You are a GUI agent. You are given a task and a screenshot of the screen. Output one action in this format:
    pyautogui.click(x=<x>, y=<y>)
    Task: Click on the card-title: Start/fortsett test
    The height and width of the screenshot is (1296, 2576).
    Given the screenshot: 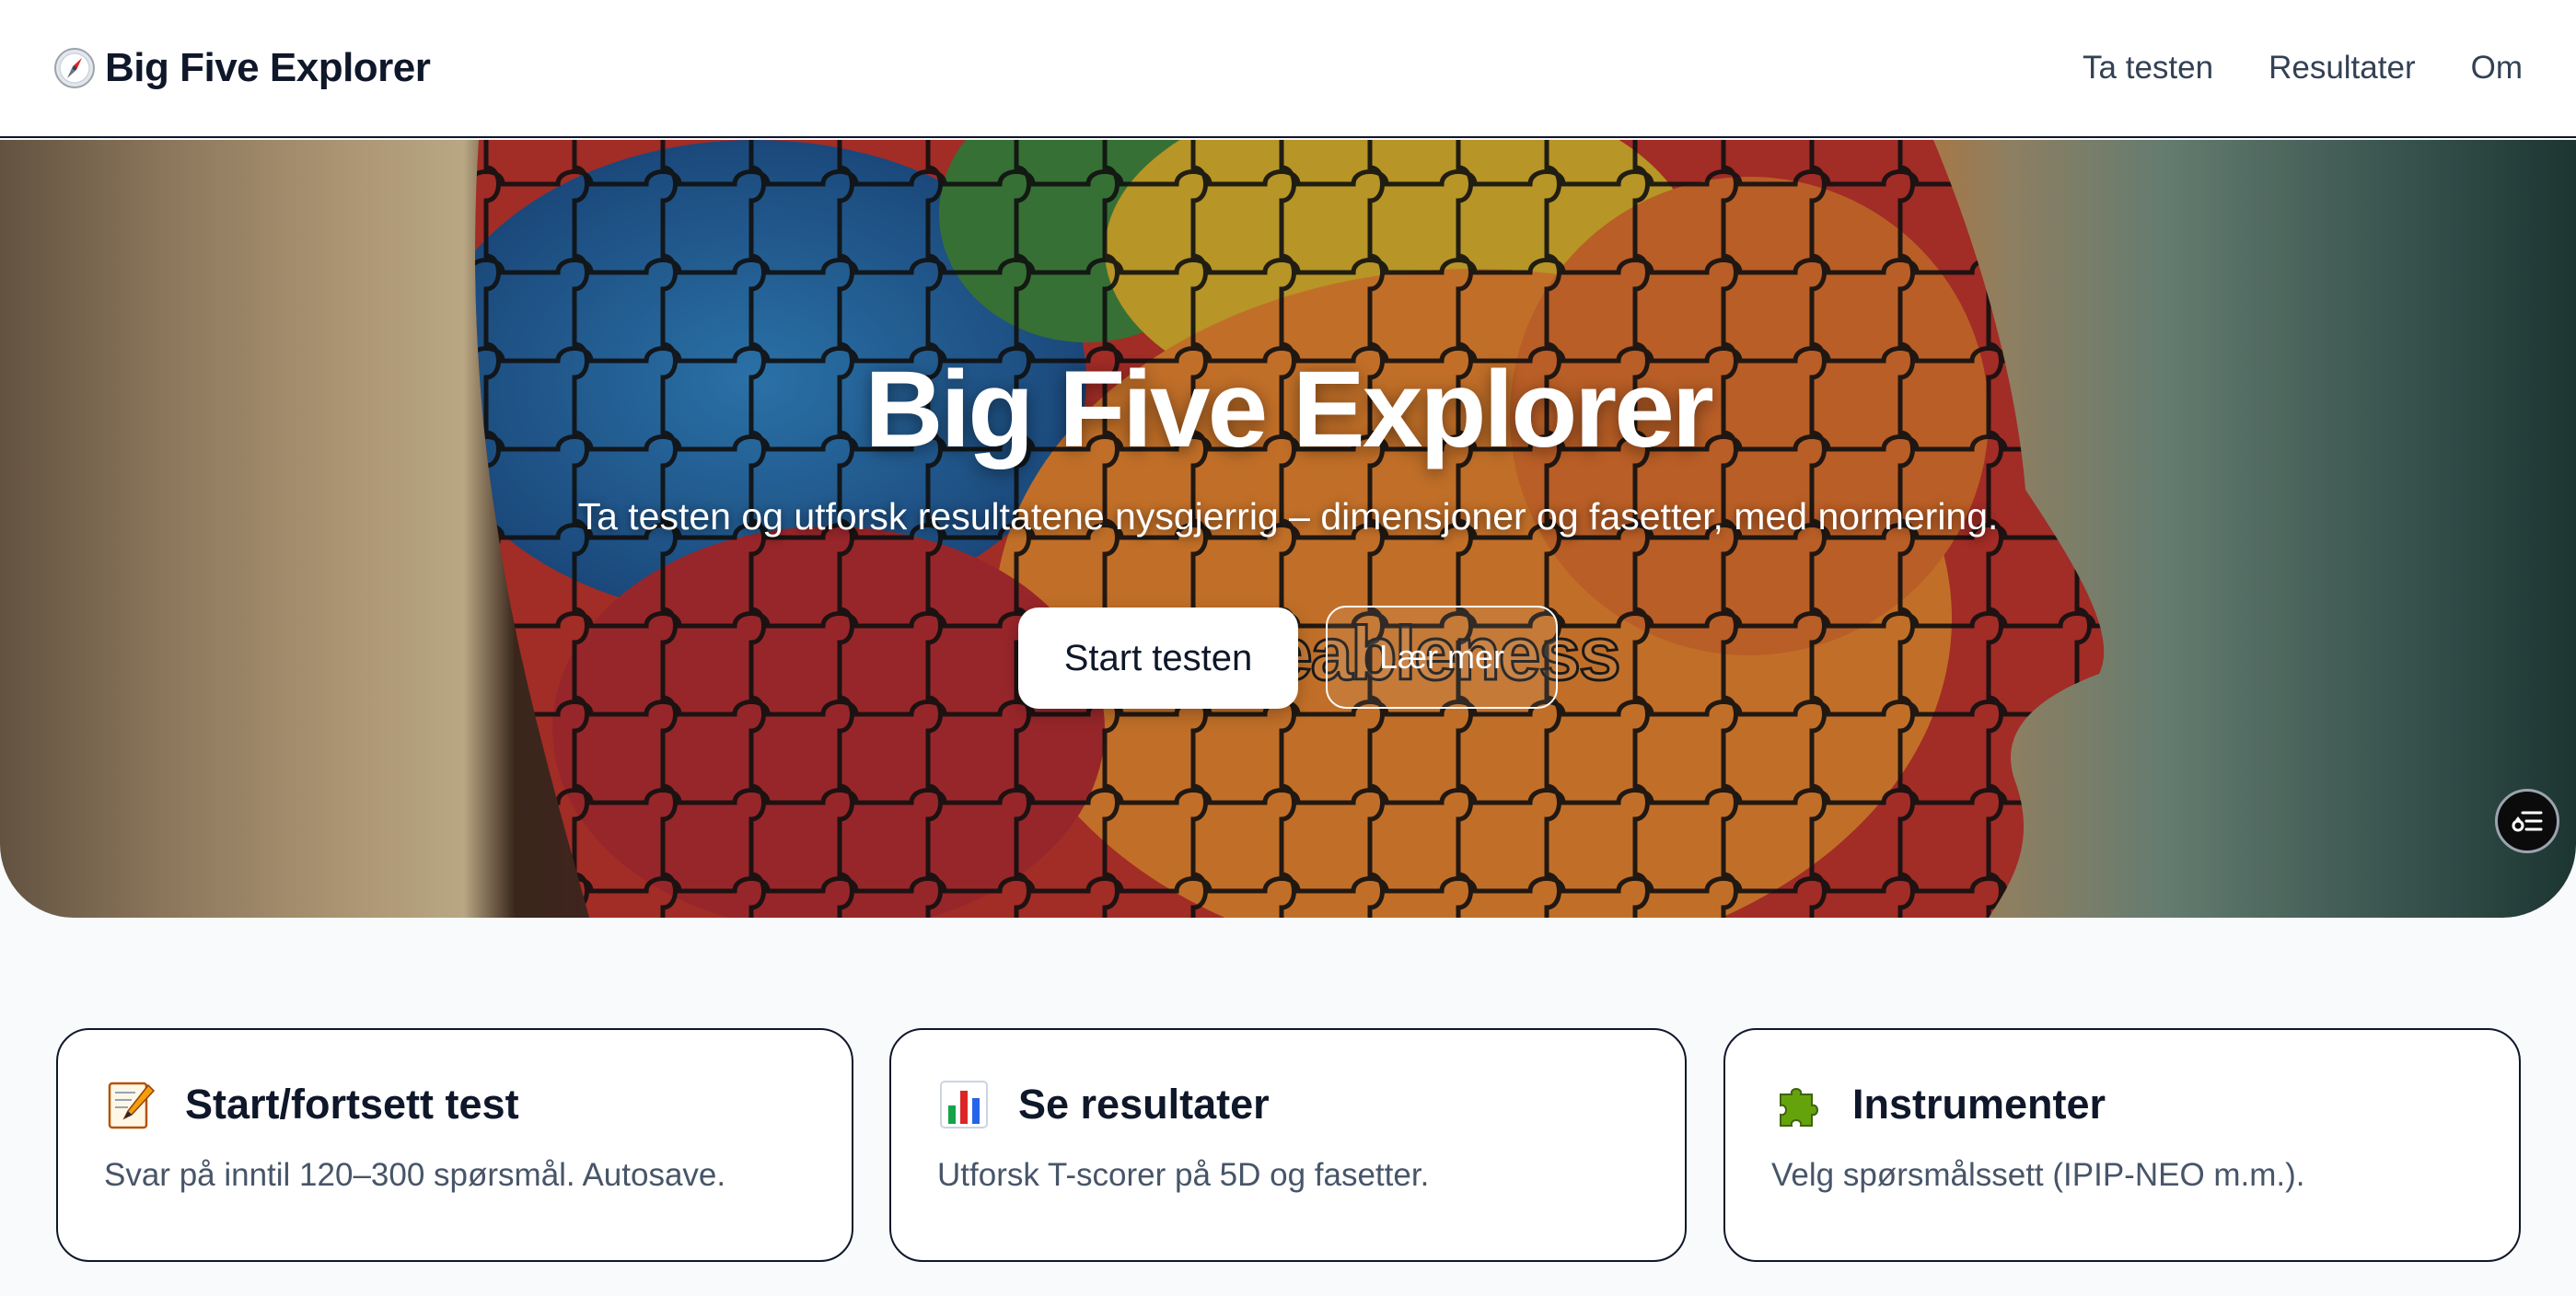 What is the action you would take?
    pyautogui.click(x=352, y=1104)
    